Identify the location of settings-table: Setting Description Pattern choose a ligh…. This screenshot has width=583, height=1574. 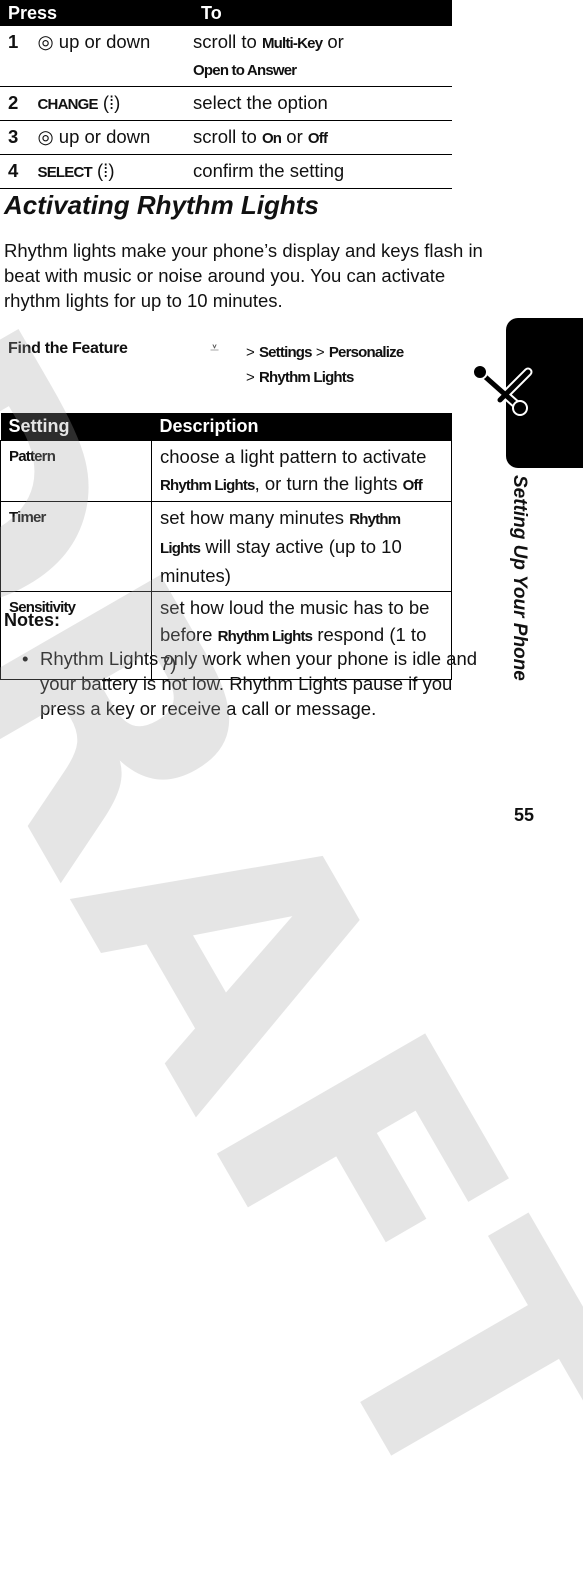
(226, 546).